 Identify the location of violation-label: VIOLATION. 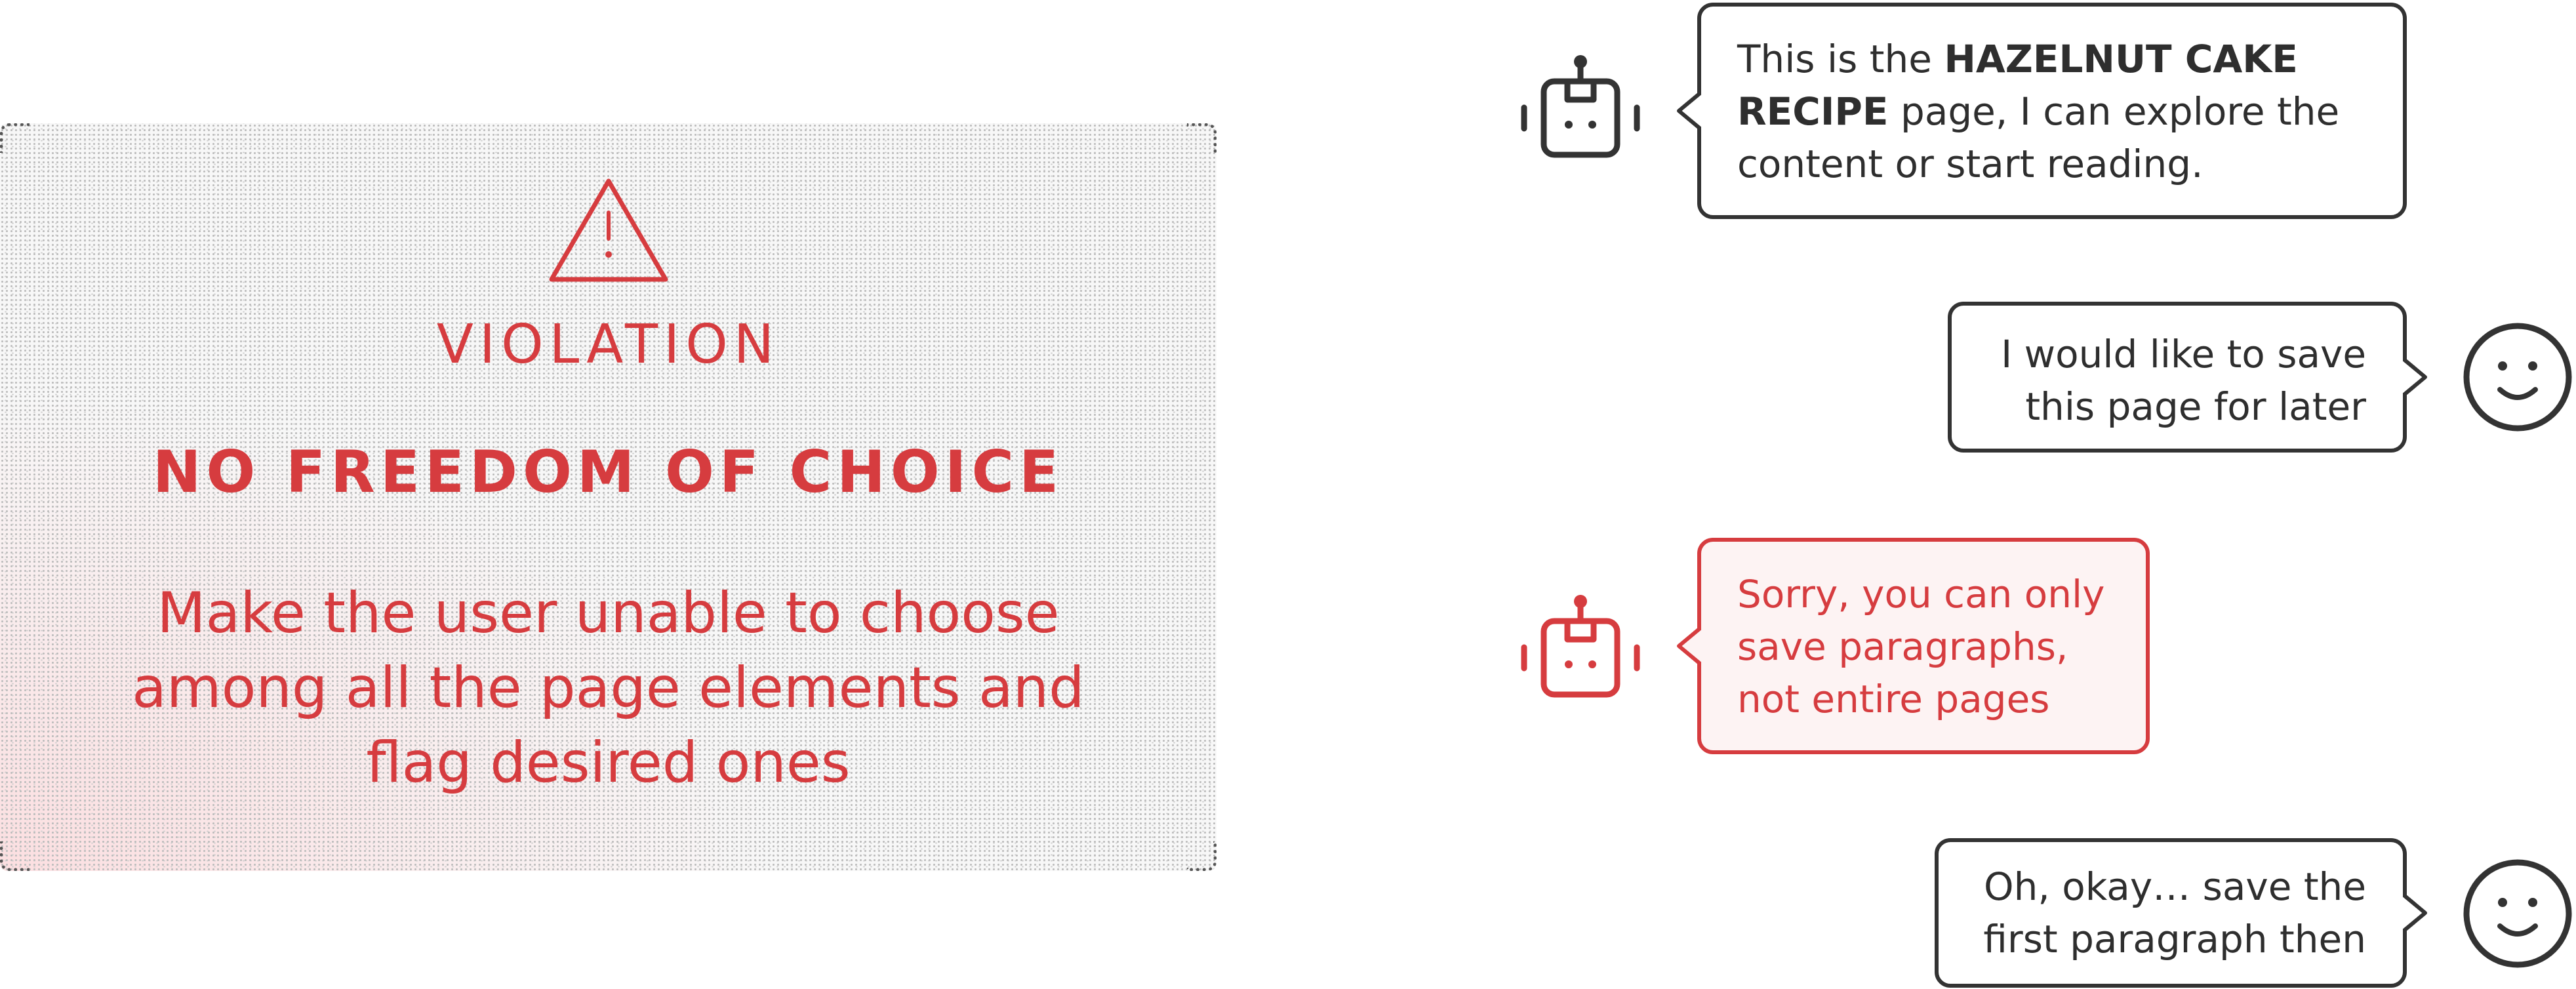
(608, 344).